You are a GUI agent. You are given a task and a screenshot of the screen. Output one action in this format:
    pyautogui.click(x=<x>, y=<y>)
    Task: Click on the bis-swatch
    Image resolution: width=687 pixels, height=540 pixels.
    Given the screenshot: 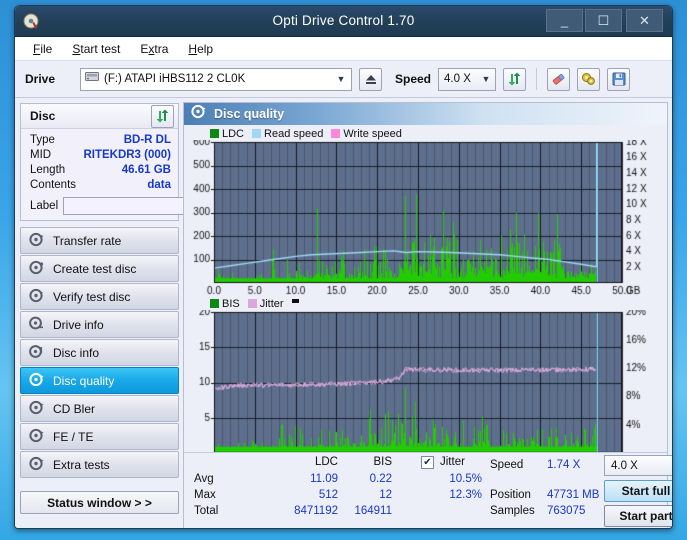 What is the action you would take?
    pyautogui.click(x=214, y=303)
    